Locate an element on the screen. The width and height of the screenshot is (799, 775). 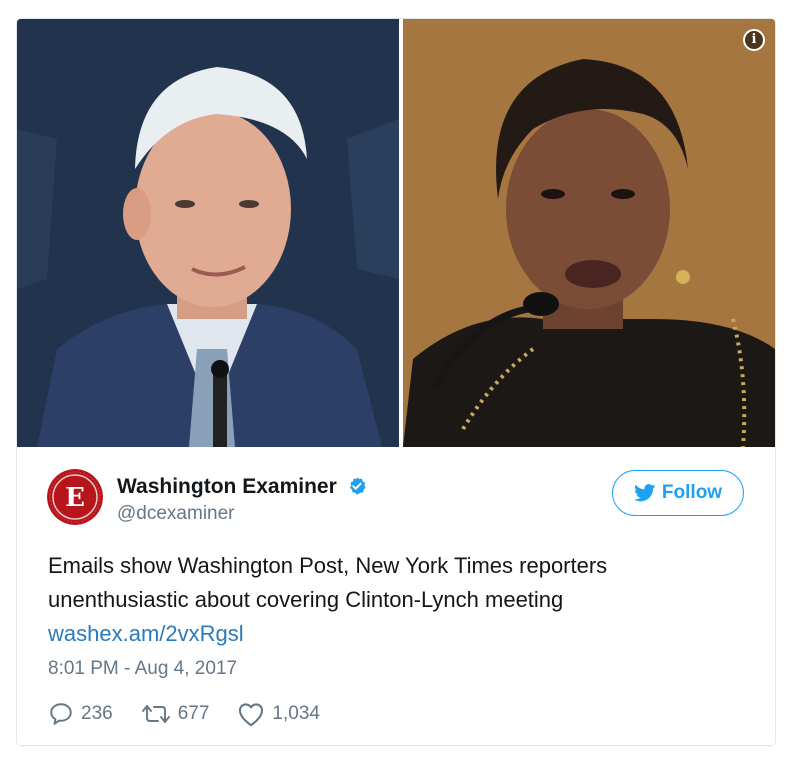
retweet-button: 677 is located at coordinates (175, 714).